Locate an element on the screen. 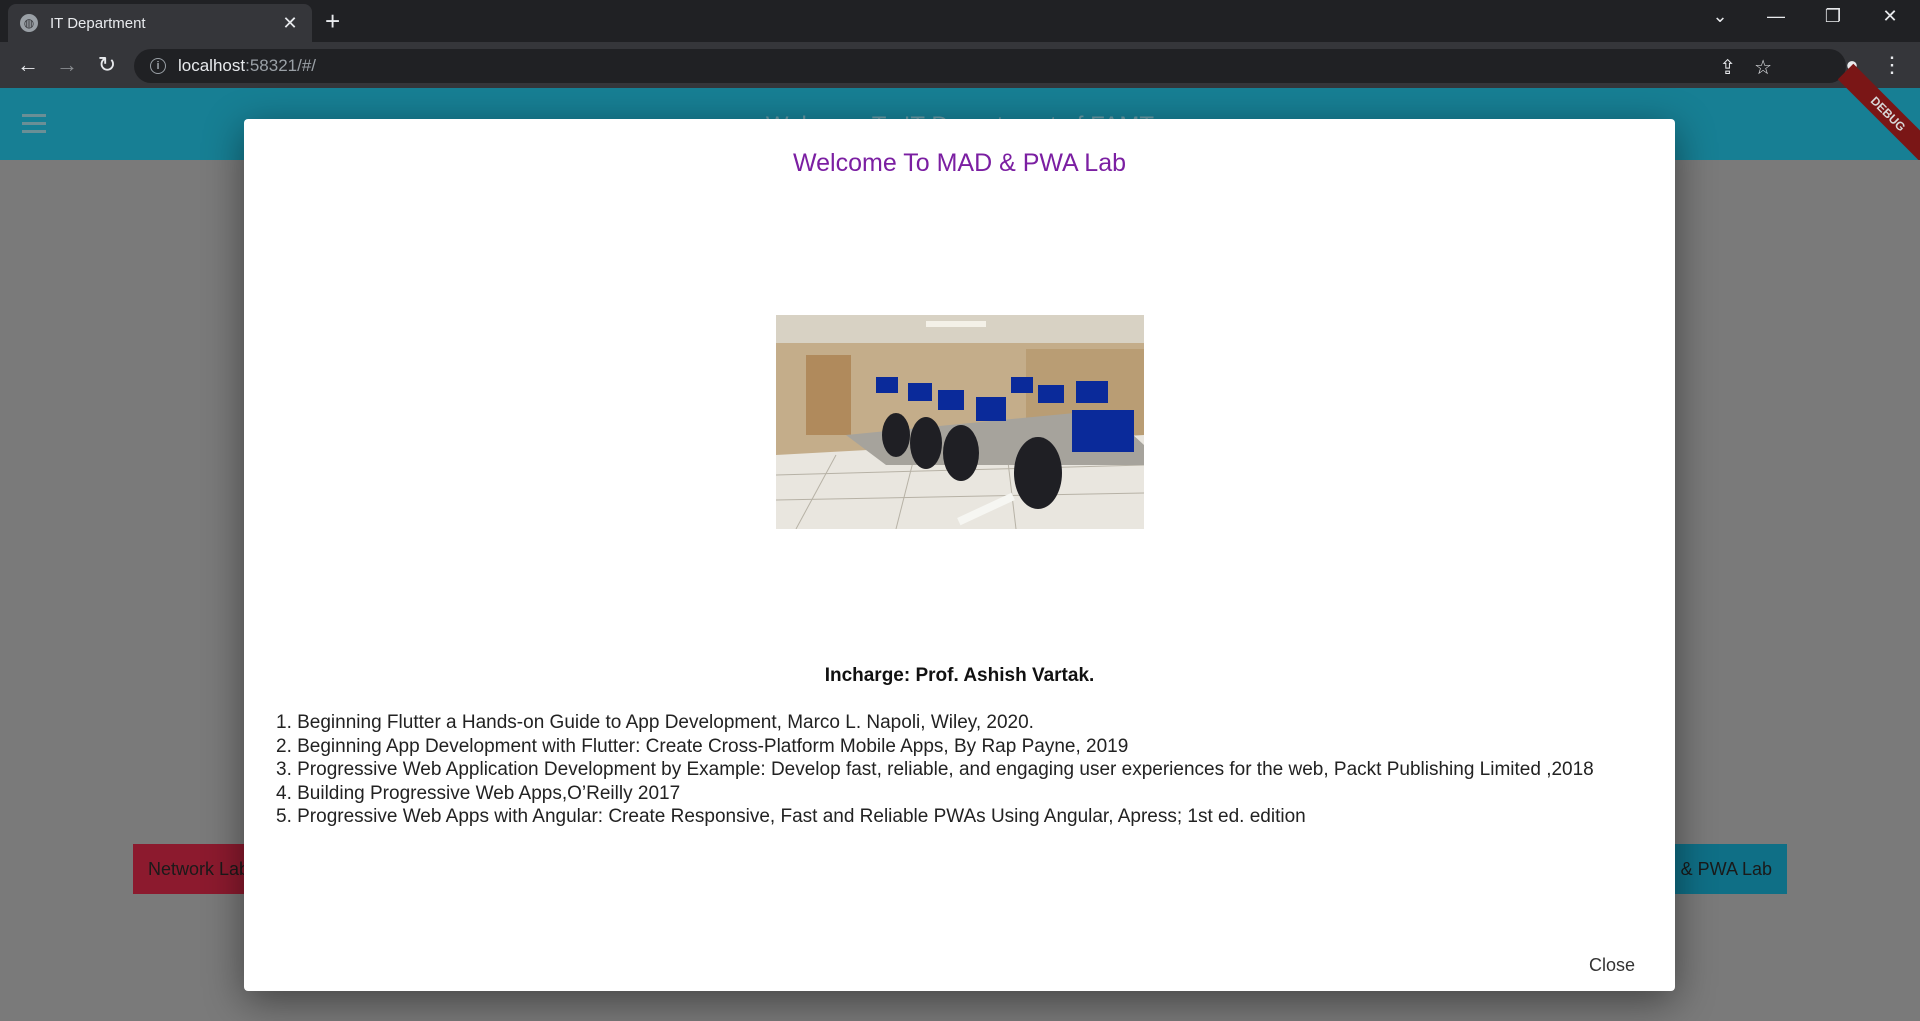 The height and width of the screenshot is (1021, 1920). info-icon: i is located at coordinates (158, 66).